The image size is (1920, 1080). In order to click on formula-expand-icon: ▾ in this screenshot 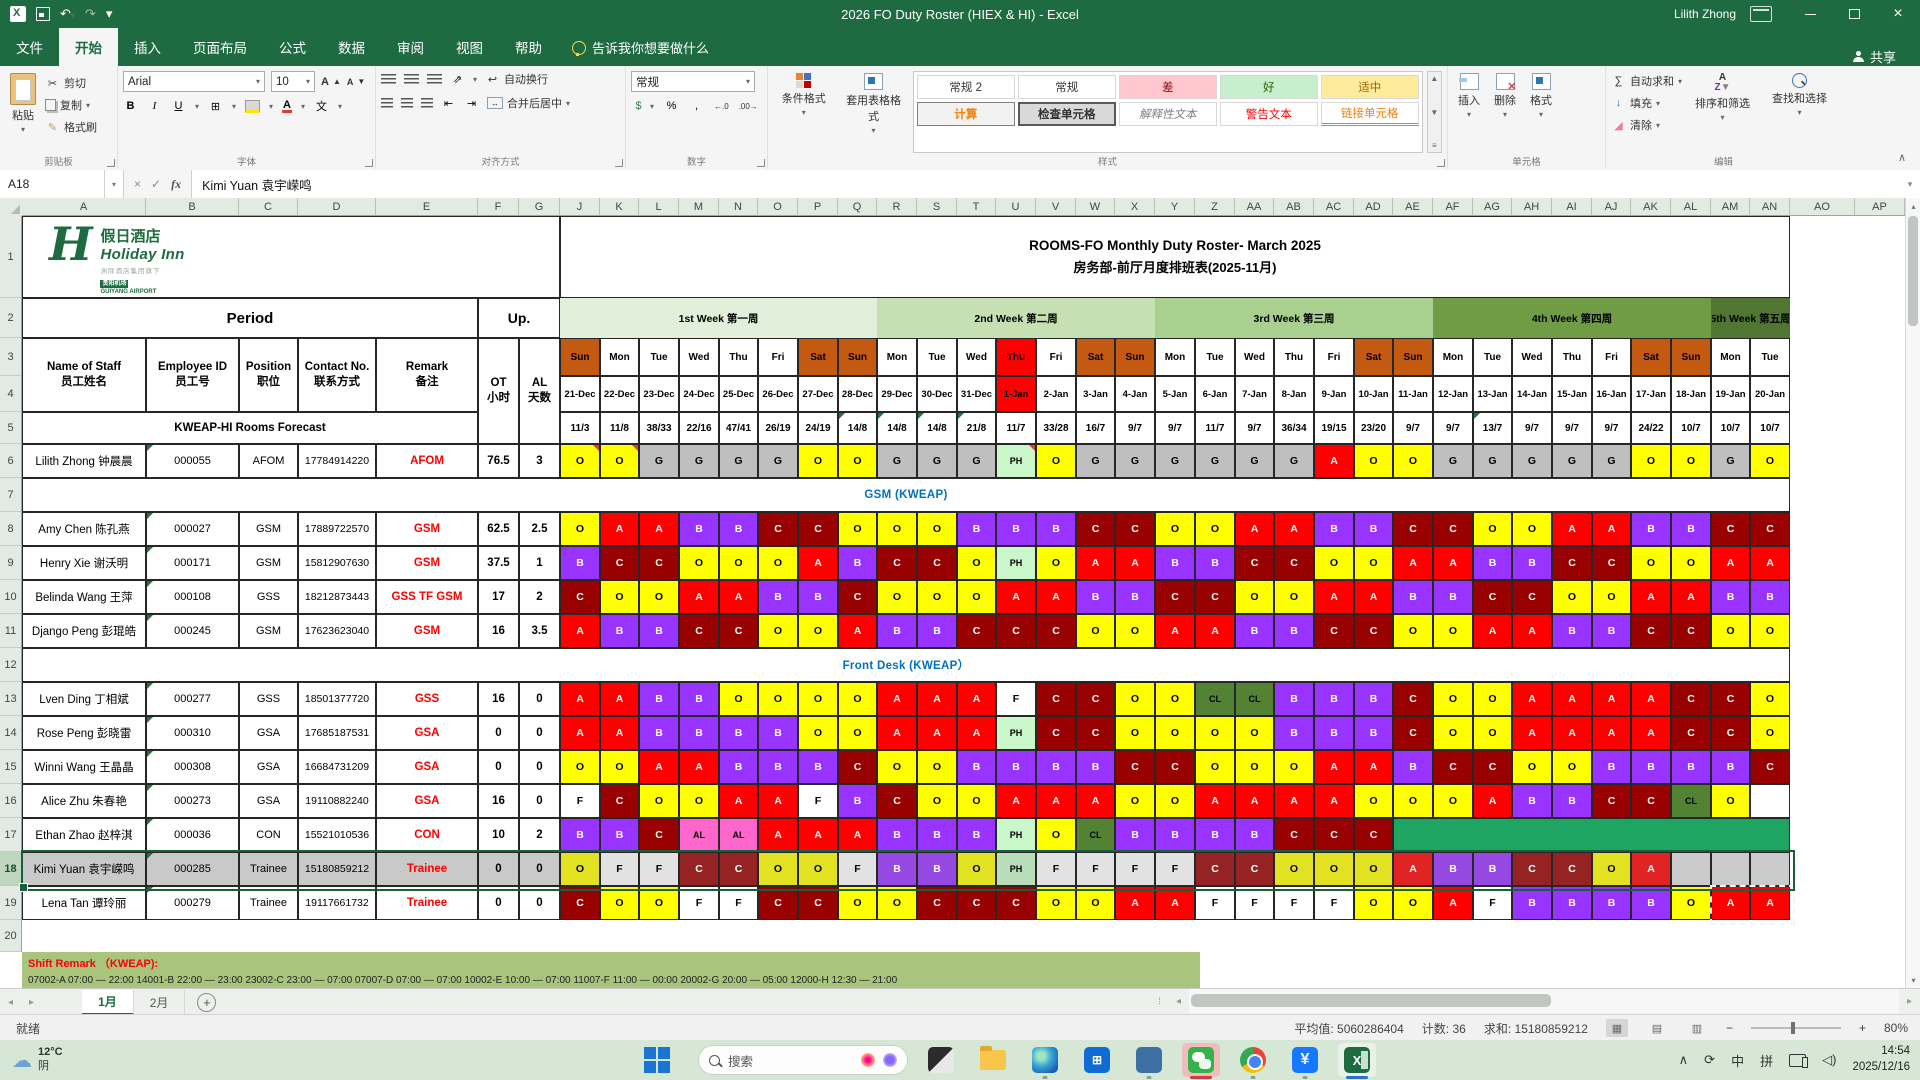, I will do `click(1910, 184)`.